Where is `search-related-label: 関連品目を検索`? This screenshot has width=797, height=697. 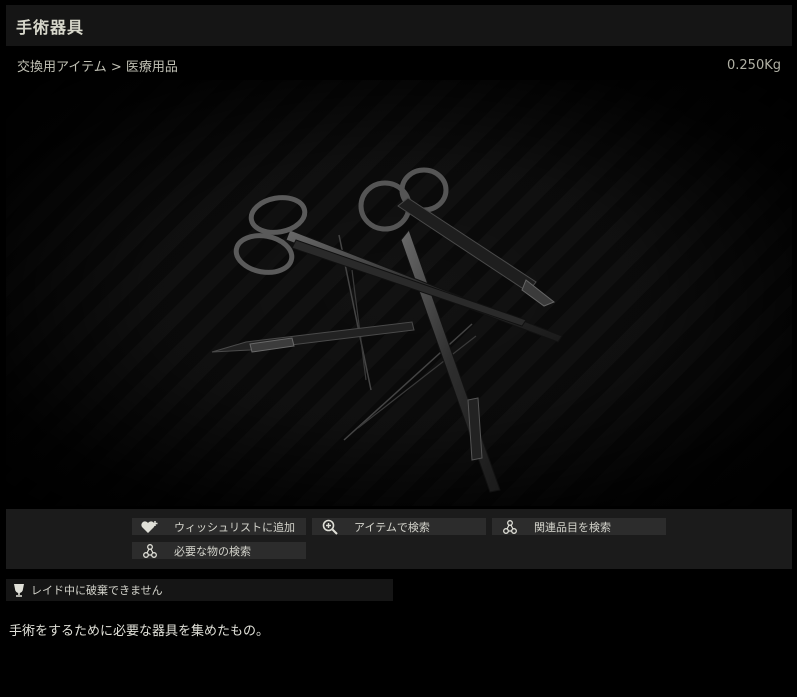 search-related-label: 関連品目を検索 is located at coordinates (572, 527).